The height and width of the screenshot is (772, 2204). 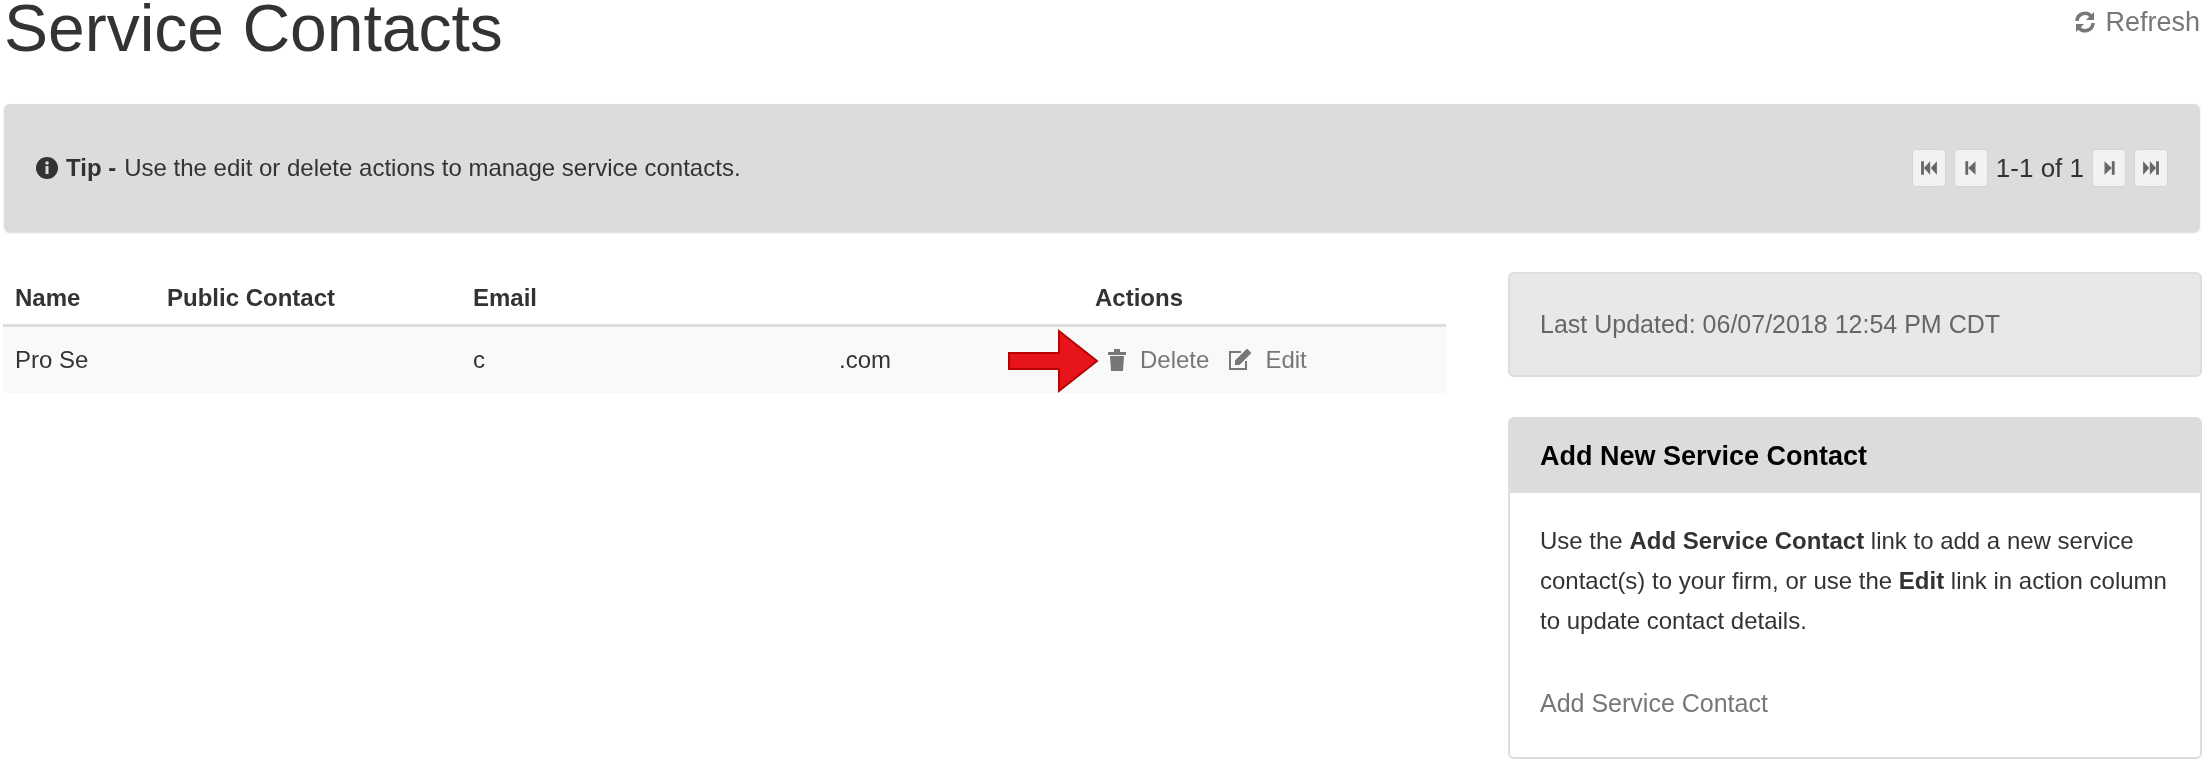 I want to click on add-contact-link: Add Service Contact, so click(x=1855, y=704).